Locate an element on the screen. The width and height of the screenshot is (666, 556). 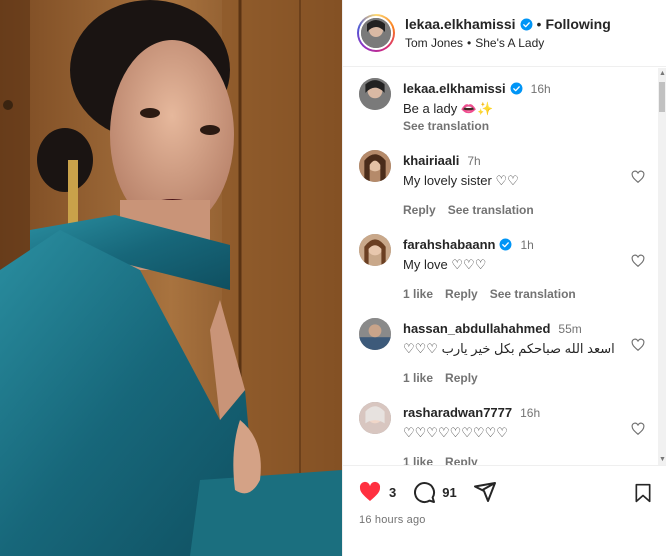
comment-count: 91 is located at coordinates (449, 492).